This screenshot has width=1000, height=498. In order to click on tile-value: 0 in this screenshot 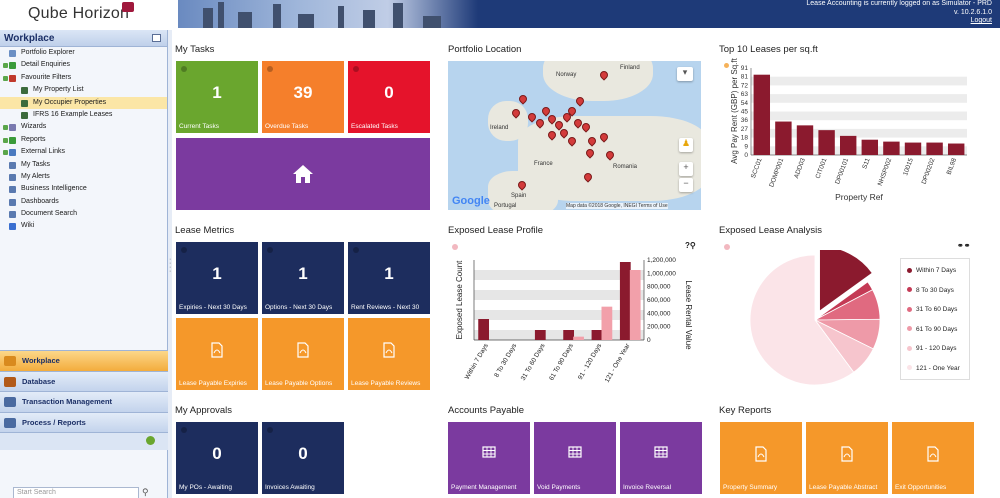, I will do `click(217, 453)`.